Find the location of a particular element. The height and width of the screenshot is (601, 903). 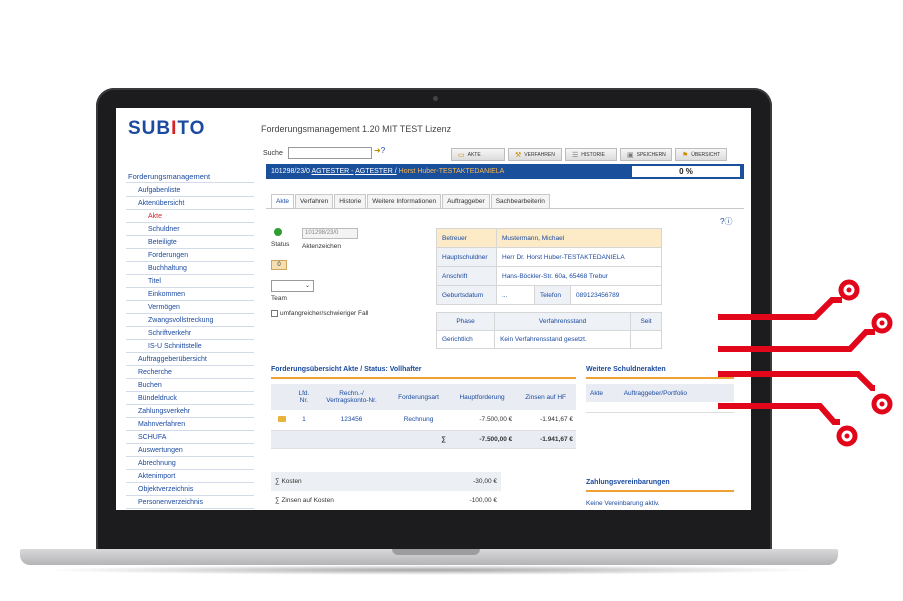

stand-value: Kein Verfahrensstand gesetzt. is located at coordinates (563, 339).